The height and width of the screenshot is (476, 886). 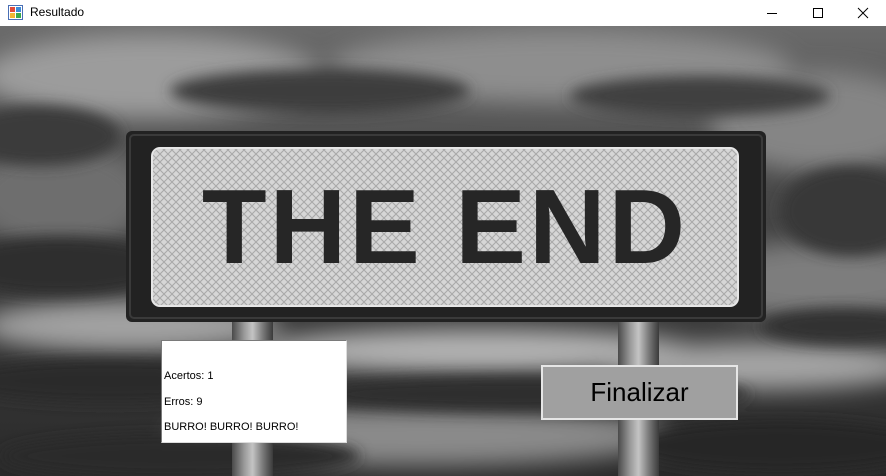 I want to click on message-label: BURRO! BURRO! BURRO!, so click(x=231, y=427).